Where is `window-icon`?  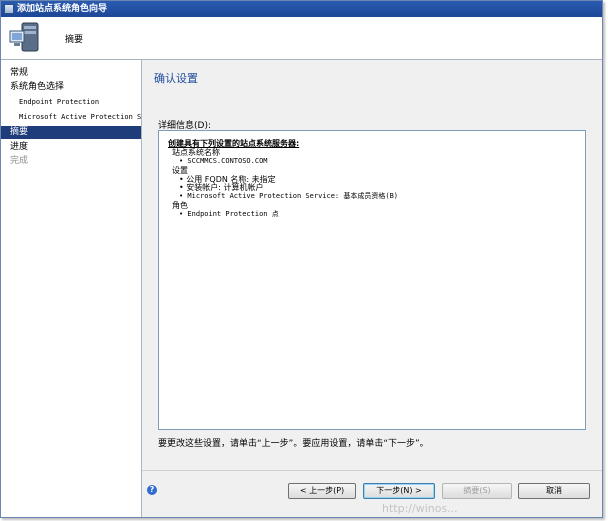
window-icon is located at coordinates (9, 9).